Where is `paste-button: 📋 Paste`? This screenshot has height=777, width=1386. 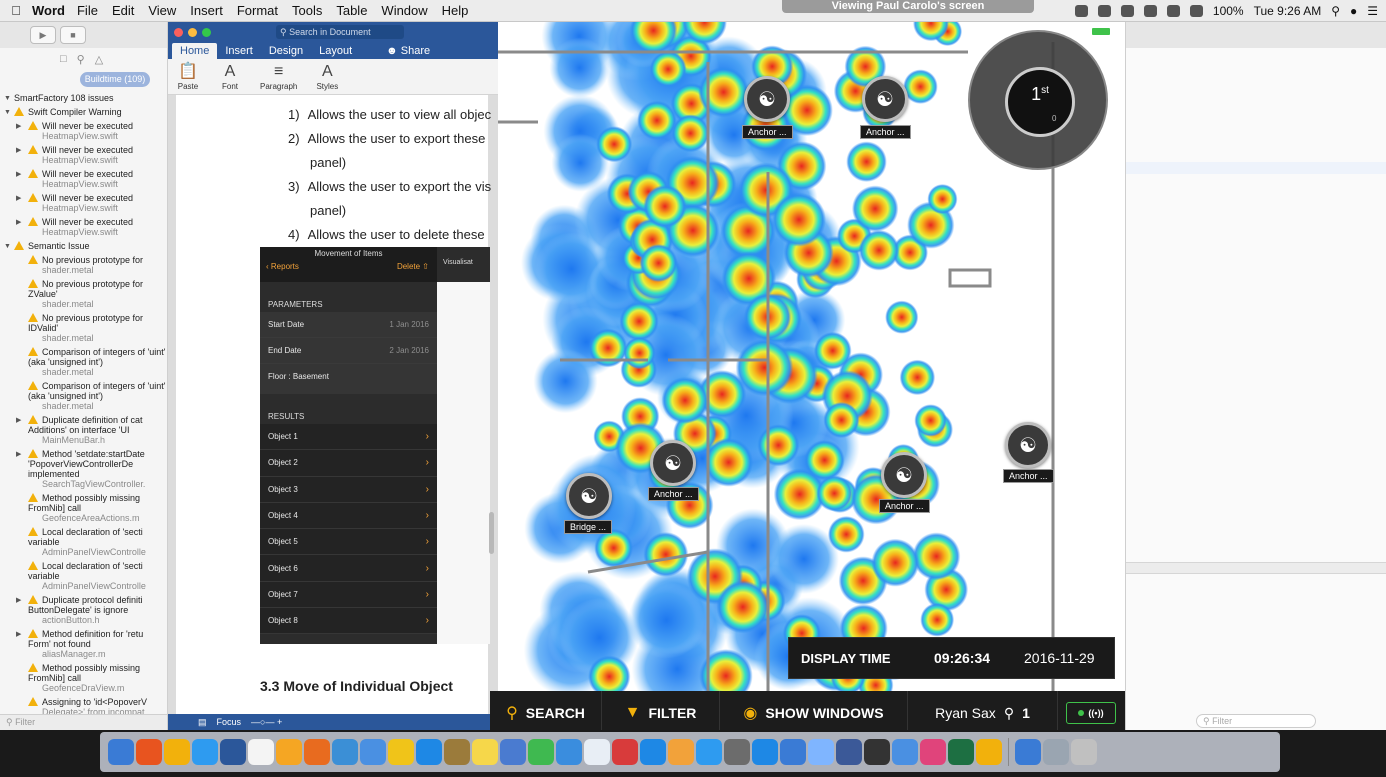
paste-button: 📋 Paste is located at coordinates (188, 76).